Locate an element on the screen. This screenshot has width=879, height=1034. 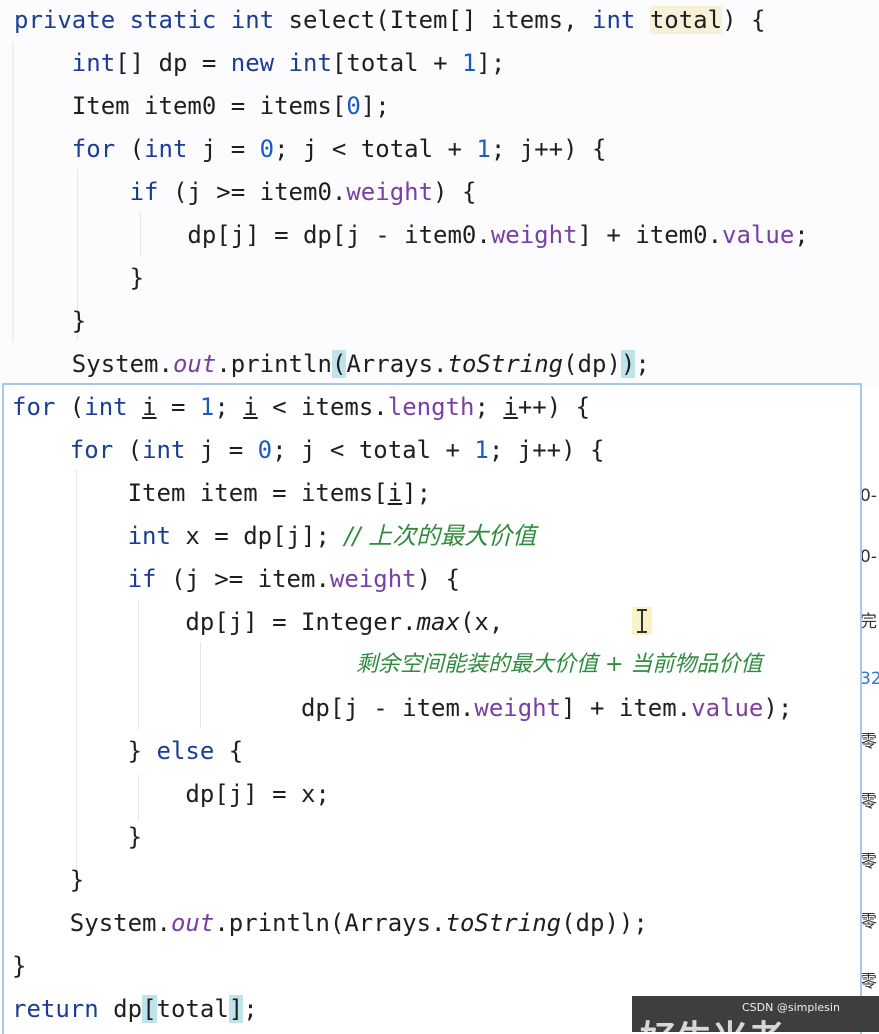
code-line-11: } is located at coordinates (77, 837).